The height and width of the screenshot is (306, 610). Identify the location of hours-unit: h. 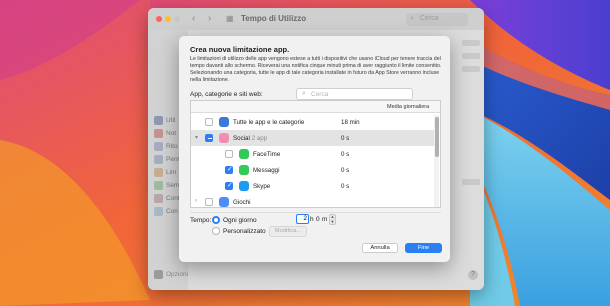
(312, 219).